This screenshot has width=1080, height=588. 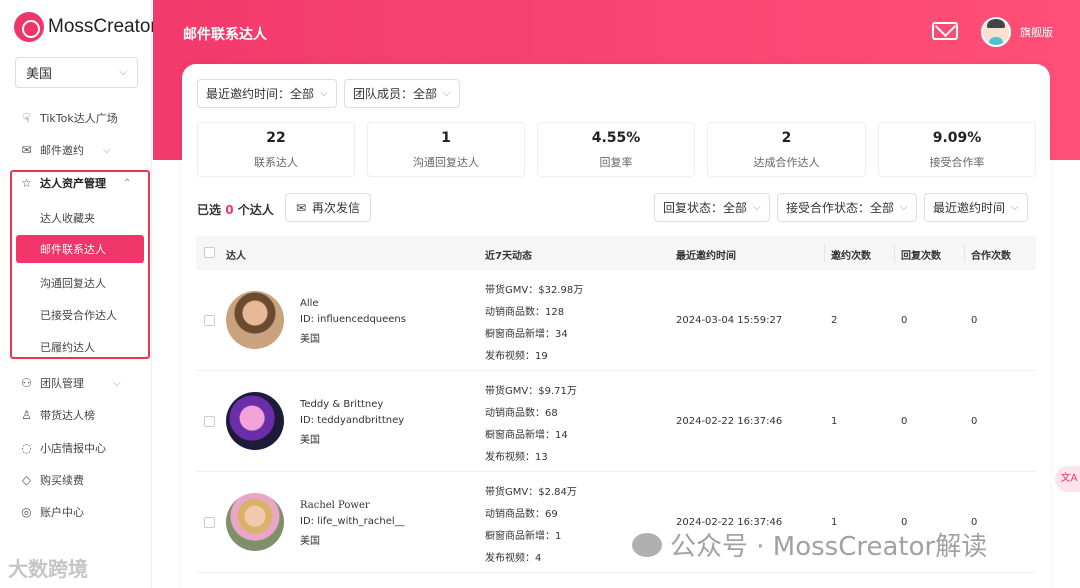 I want to click on last-invite-filter: 最近邀约时间：全部 ⌵, so click(x=267, y=93).